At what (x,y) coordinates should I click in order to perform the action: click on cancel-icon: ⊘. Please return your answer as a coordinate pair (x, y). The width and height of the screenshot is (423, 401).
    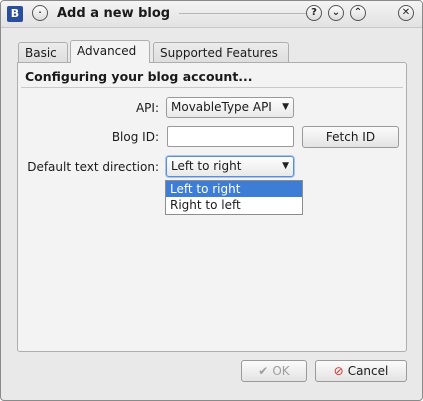
    Looking at the image, I should click on (338, 371).